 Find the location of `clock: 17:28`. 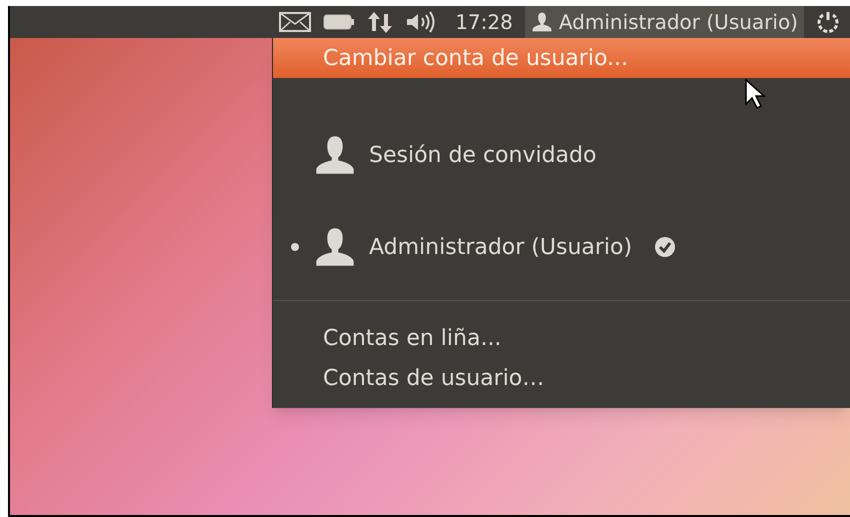

clock: 17:28 is located at coordinates (484, 22).